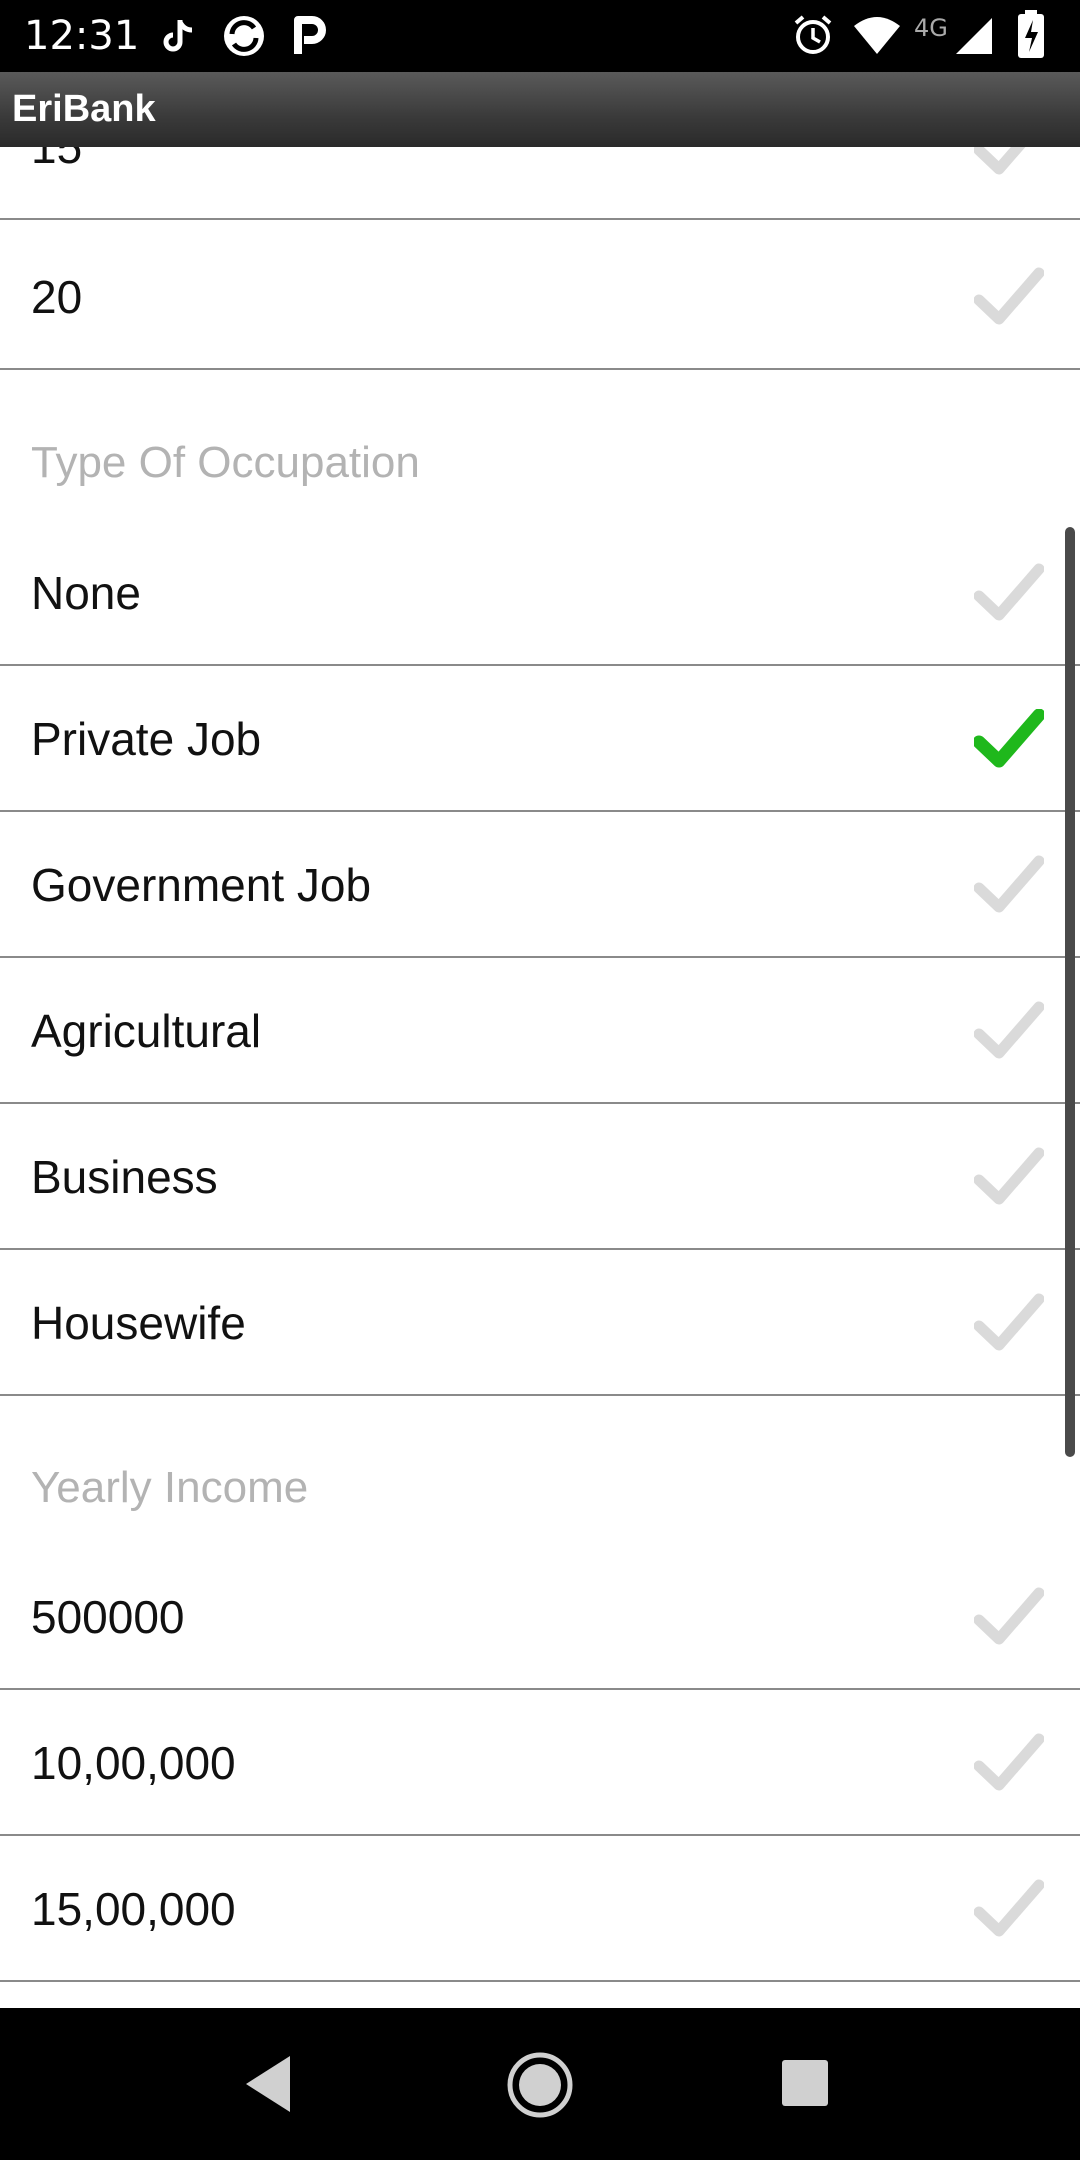 The width and height of the screenshot is (1080, 2160). I want to click on list-item: 20, so click(540, 297).